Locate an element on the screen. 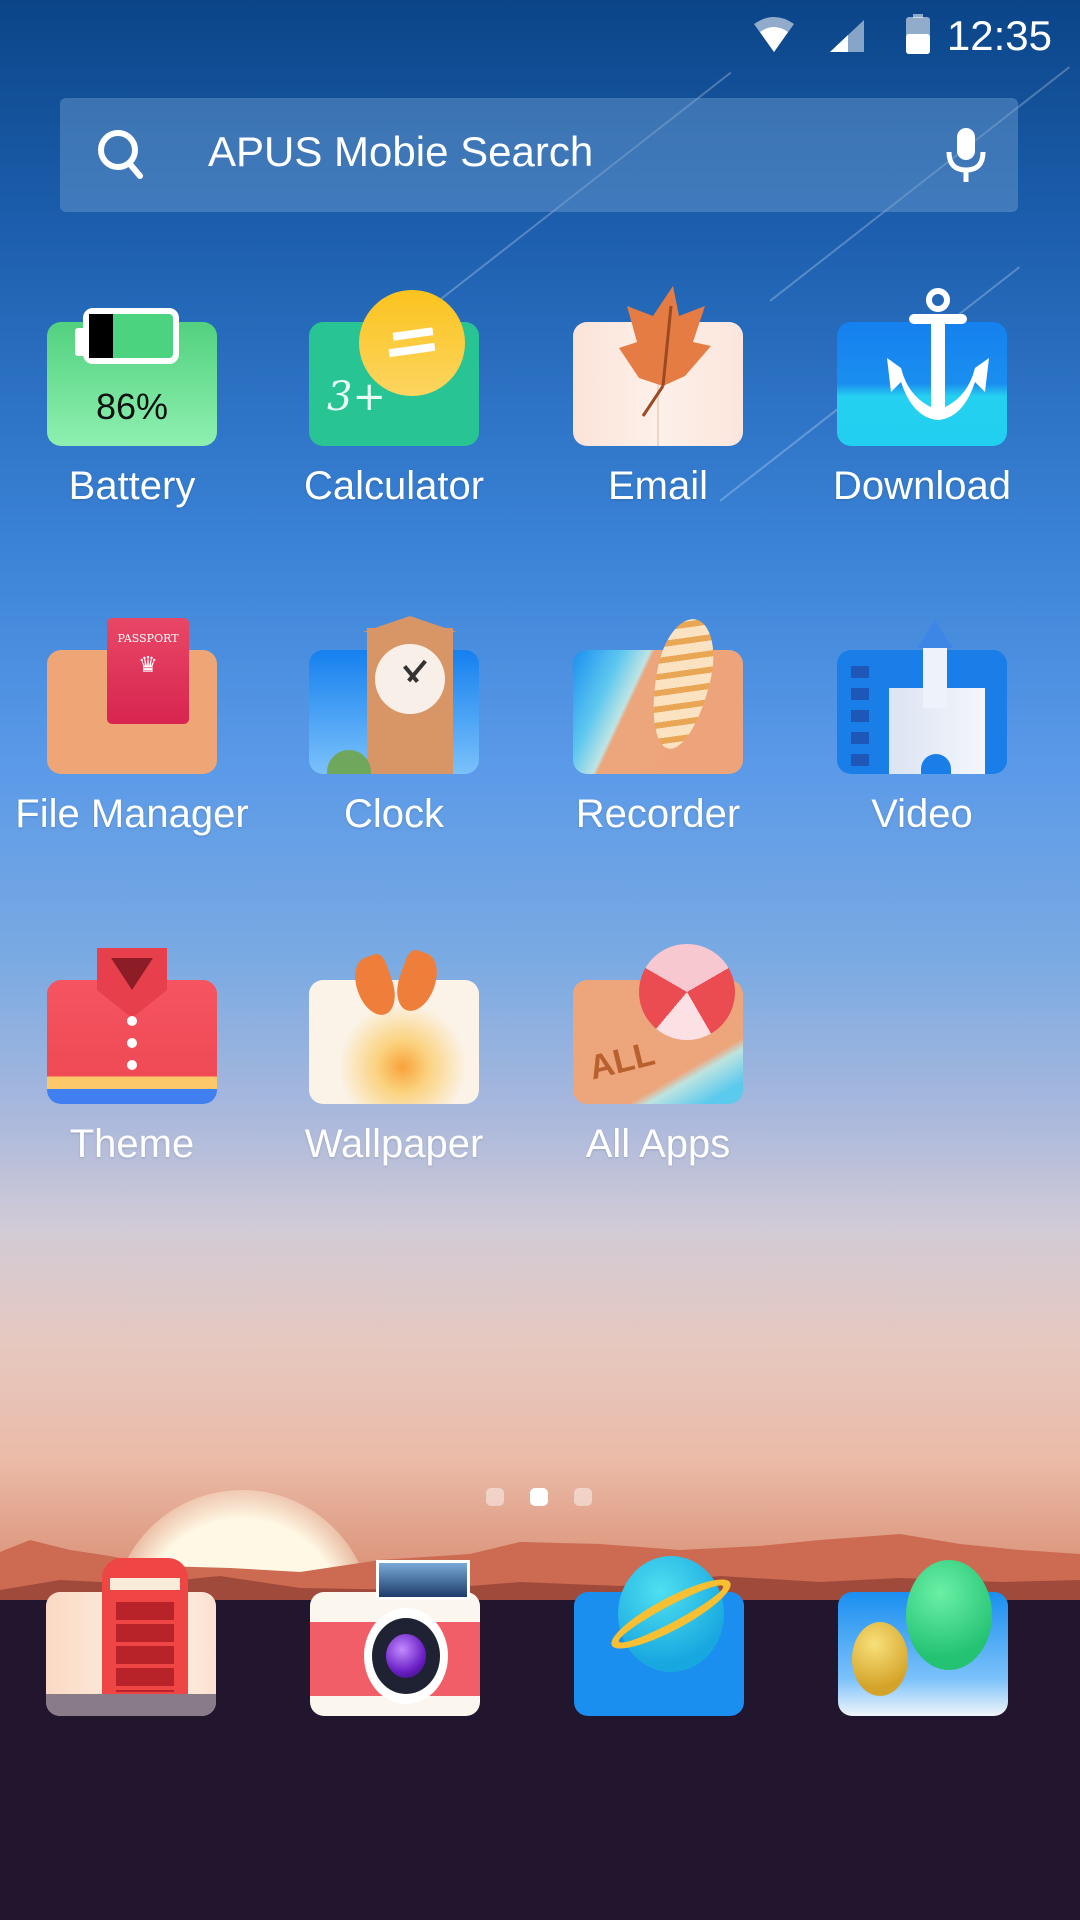  search-bar: APUS Mobie Search is located at coordinates (539, 155).